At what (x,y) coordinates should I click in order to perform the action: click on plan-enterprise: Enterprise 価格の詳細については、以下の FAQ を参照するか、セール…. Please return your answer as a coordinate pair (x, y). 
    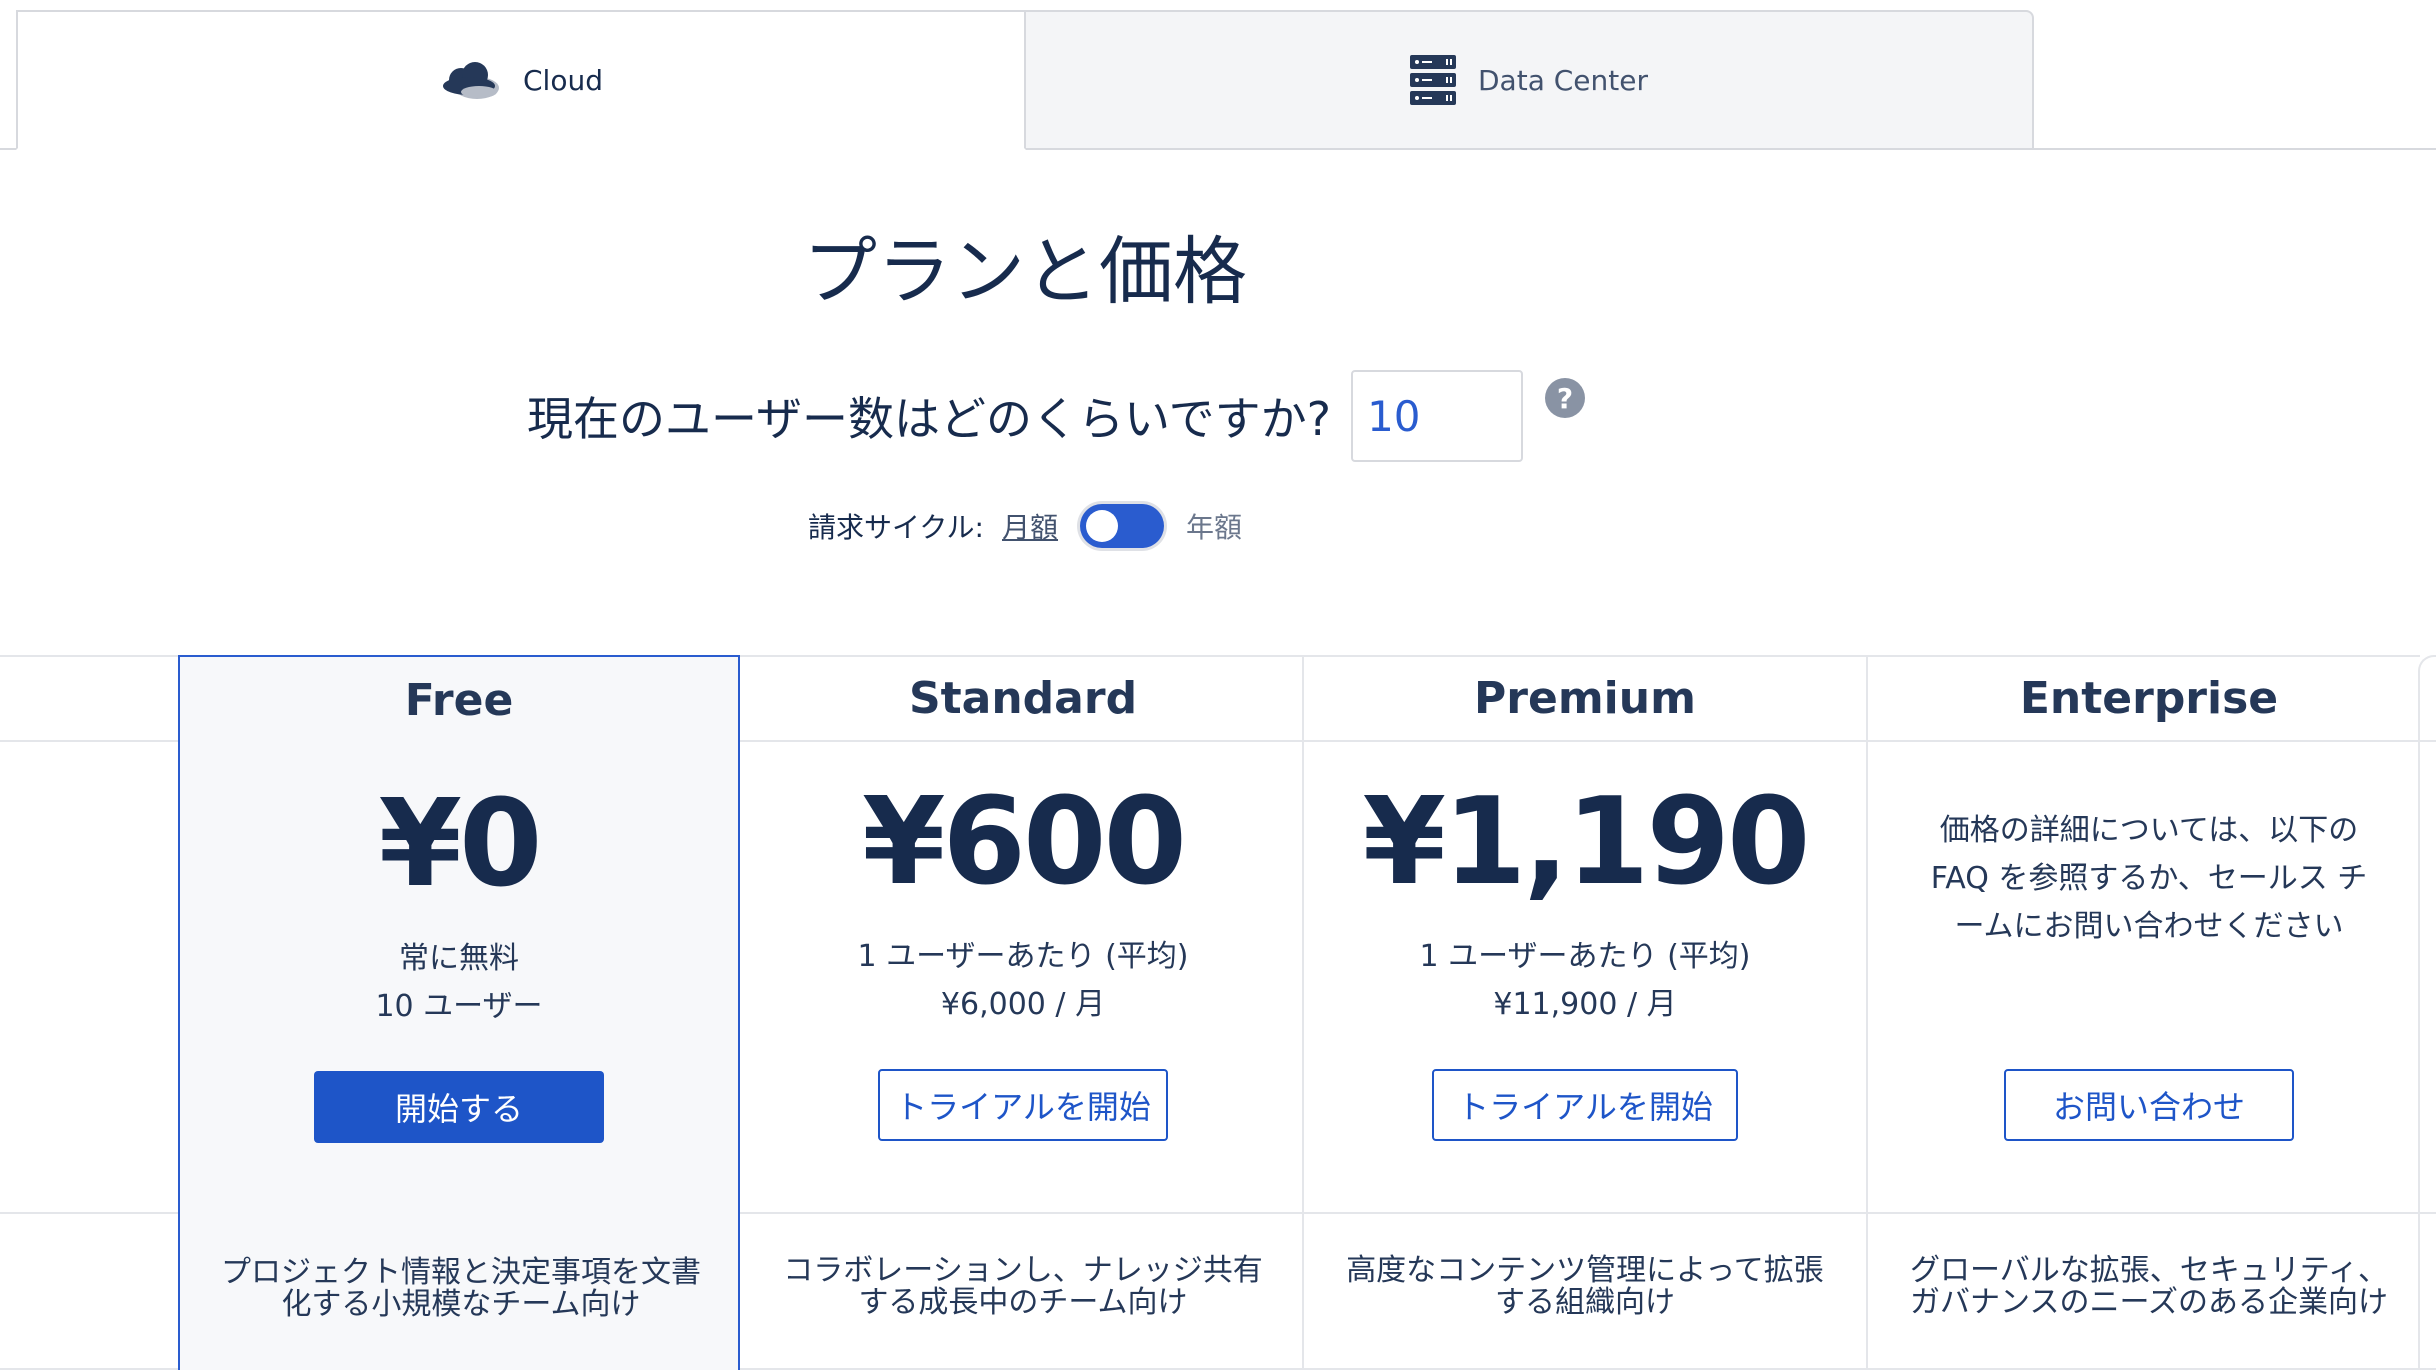
    Looking at the image, I should click on (2149, 1012).